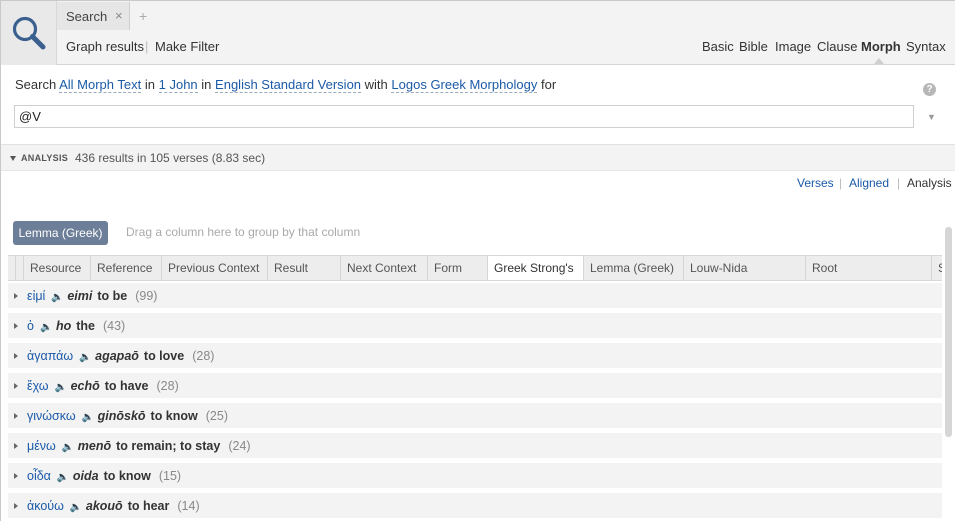 The height and width of the screenshot is (521, 955). What do you see at coordinates (535, 268) in the screenshot?
I see `column-greek-strongs: Greek Strong's` at bounding box center [535, 268].